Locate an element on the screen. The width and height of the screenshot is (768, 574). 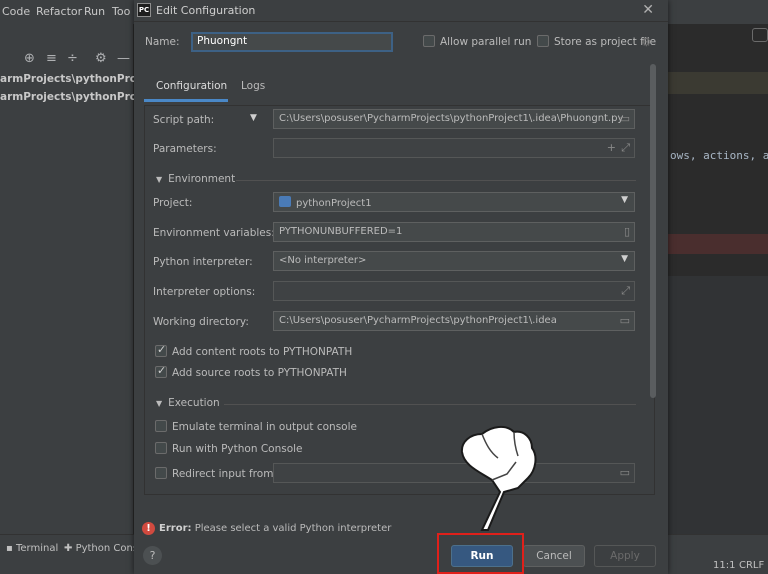
menu-code: Code is located at coordinates (16, 11).